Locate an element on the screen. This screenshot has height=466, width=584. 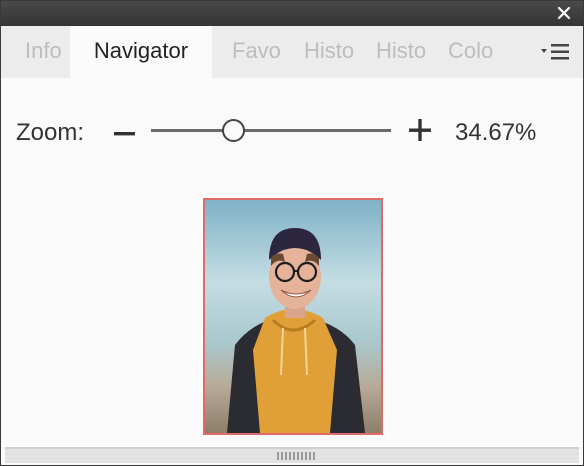
tab-history: Histo is located at coordinates (403, 52).